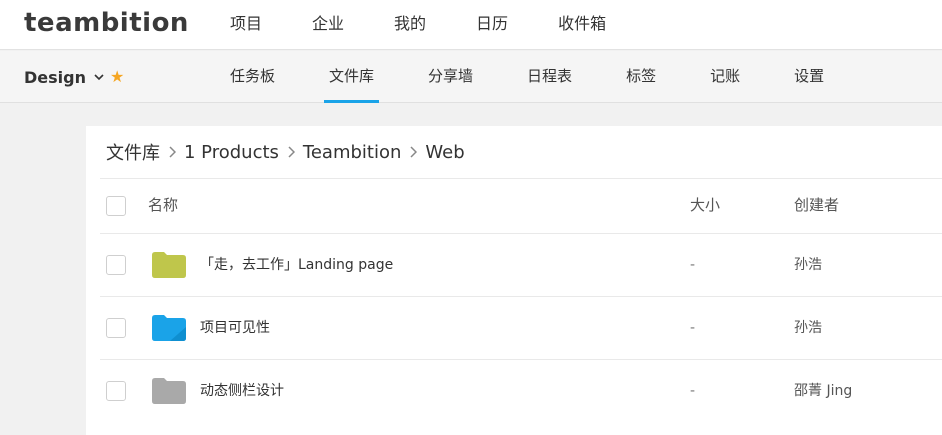 This screenshot has width=942, height=435. Describe the element at coordinates (163, 205) in the screenshot. I see `column-header-name: 名称` at that location.